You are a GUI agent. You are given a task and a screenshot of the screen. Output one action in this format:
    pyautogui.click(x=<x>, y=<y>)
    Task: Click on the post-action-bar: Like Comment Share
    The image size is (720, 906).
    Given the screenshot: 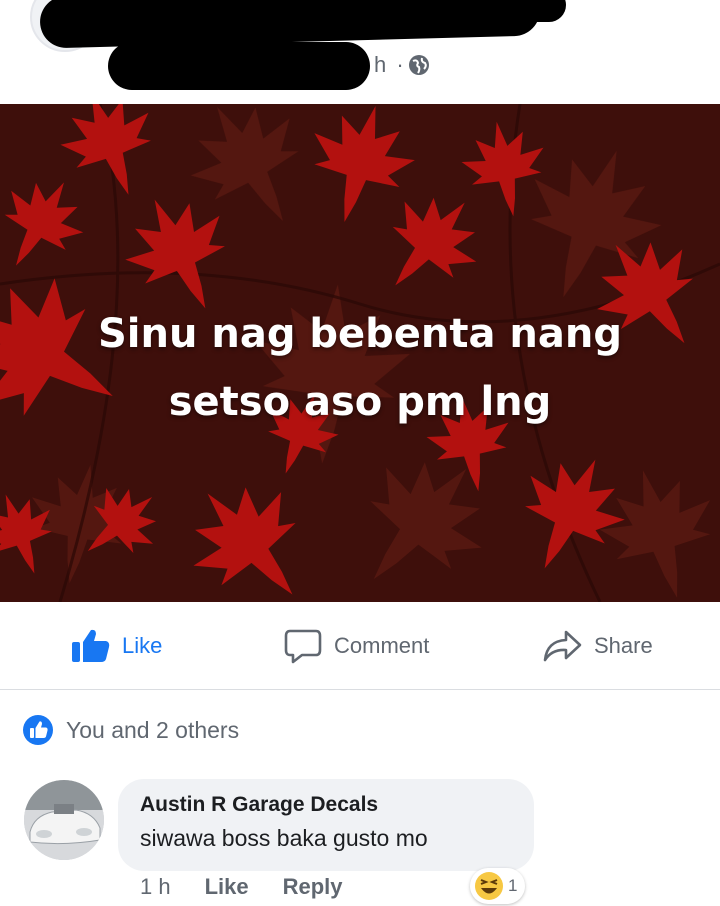 What is the action you would take?
    pyautogui.click(x=360, y=646)
    